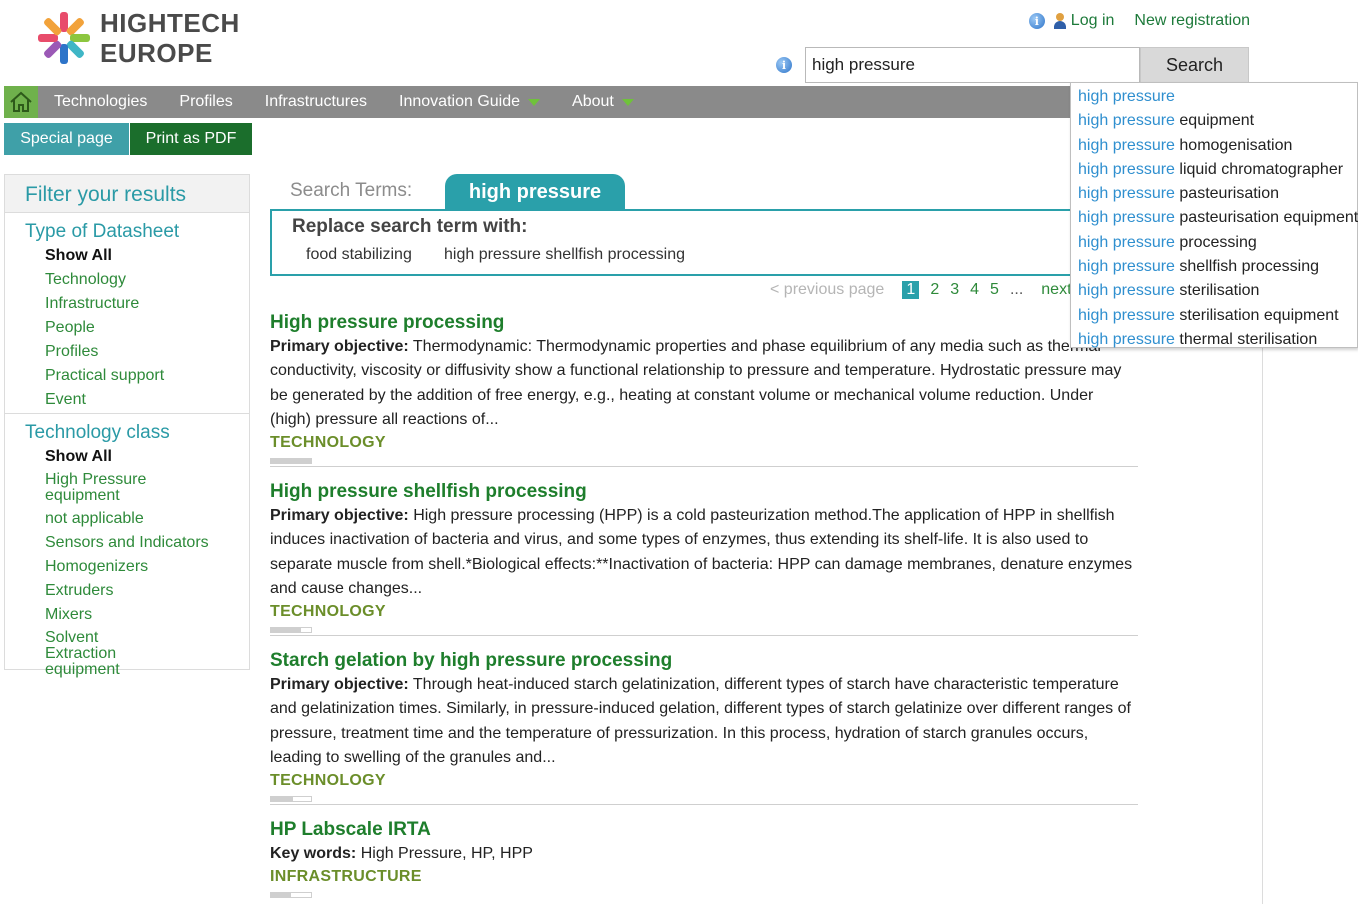 The height and width of the screenshot is (904, 1358). What do you see at coordinates (127, 376) in the screenshot?
I see `filter-item: Practical support` at bounding box center [127, 376].